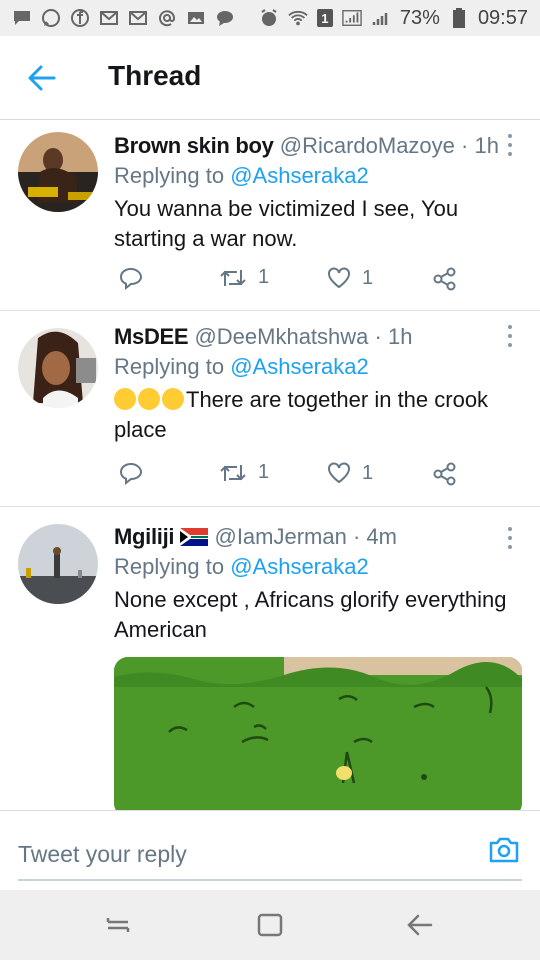 This screenshot has width=540, height=960. Describe the element at coordinates (118, 925) in the screenshot. I see `recents-icon` at that location.